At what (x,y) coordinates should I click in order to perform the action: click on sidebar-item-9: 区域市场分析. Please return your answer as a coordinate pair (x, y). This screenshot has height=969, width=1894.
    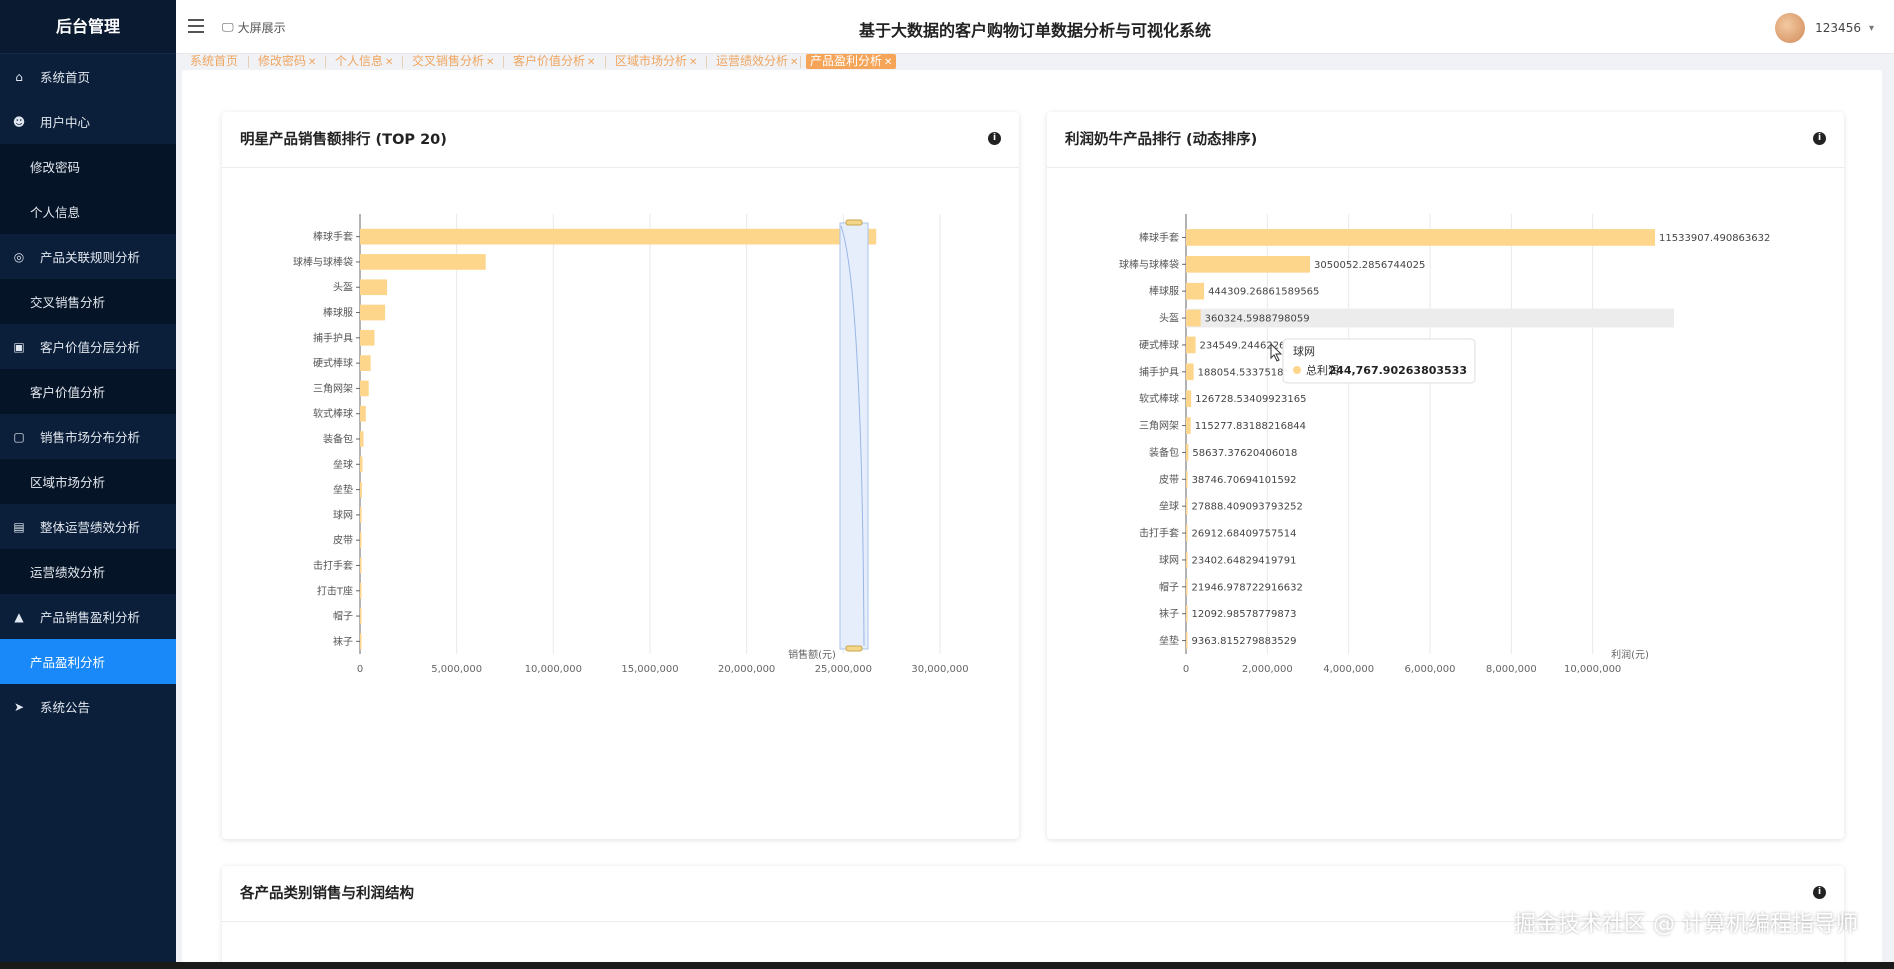
    Looking at the image, I should click on (88, 481).